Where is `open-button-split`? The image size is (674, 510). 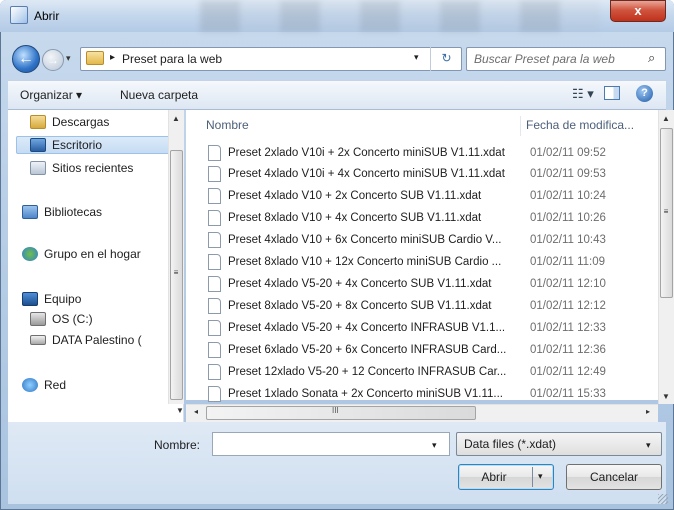
open-button-split is located at coordinates (532, 477).